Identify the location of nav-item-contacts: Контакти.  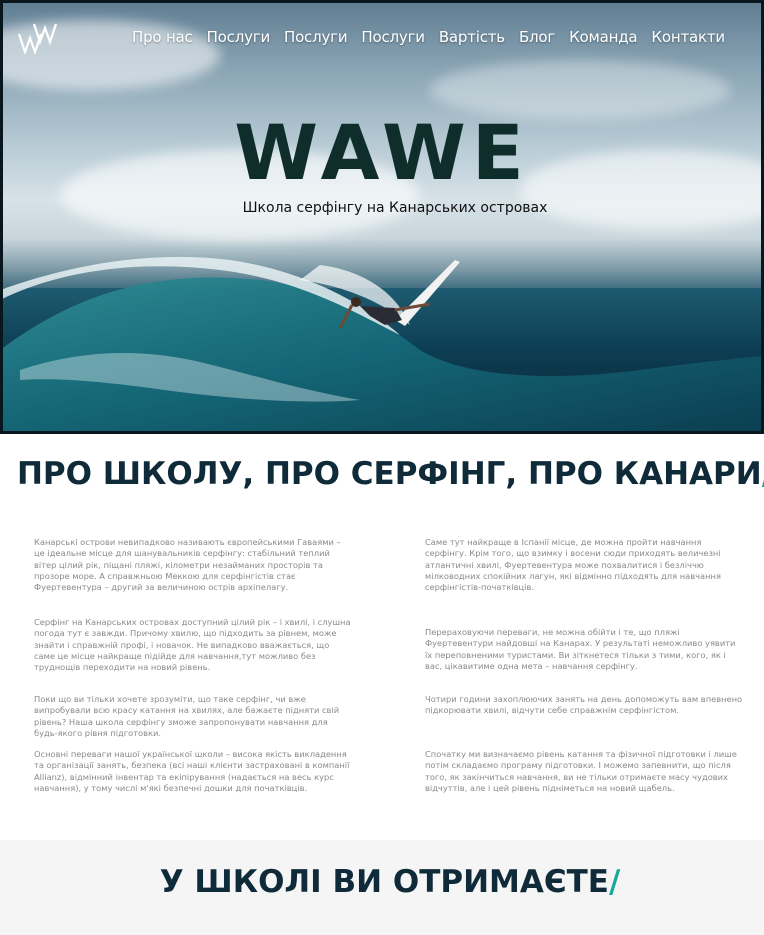
(688, 37).